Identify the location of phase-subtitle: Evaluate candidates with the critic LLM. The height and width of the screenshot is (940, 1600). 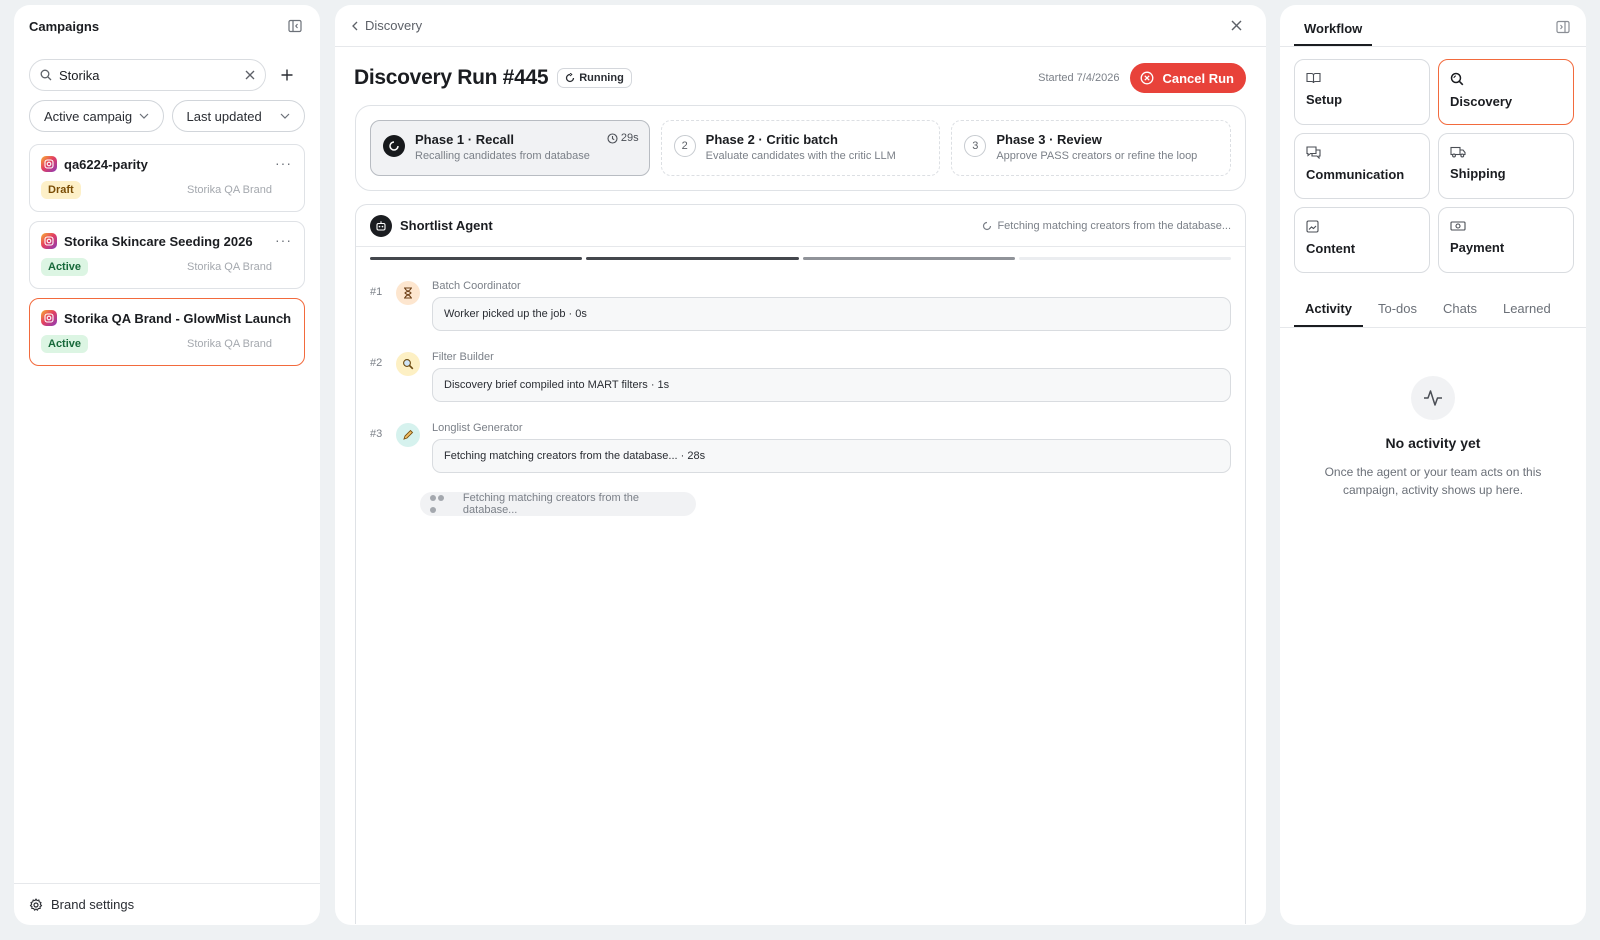
(800, 156).